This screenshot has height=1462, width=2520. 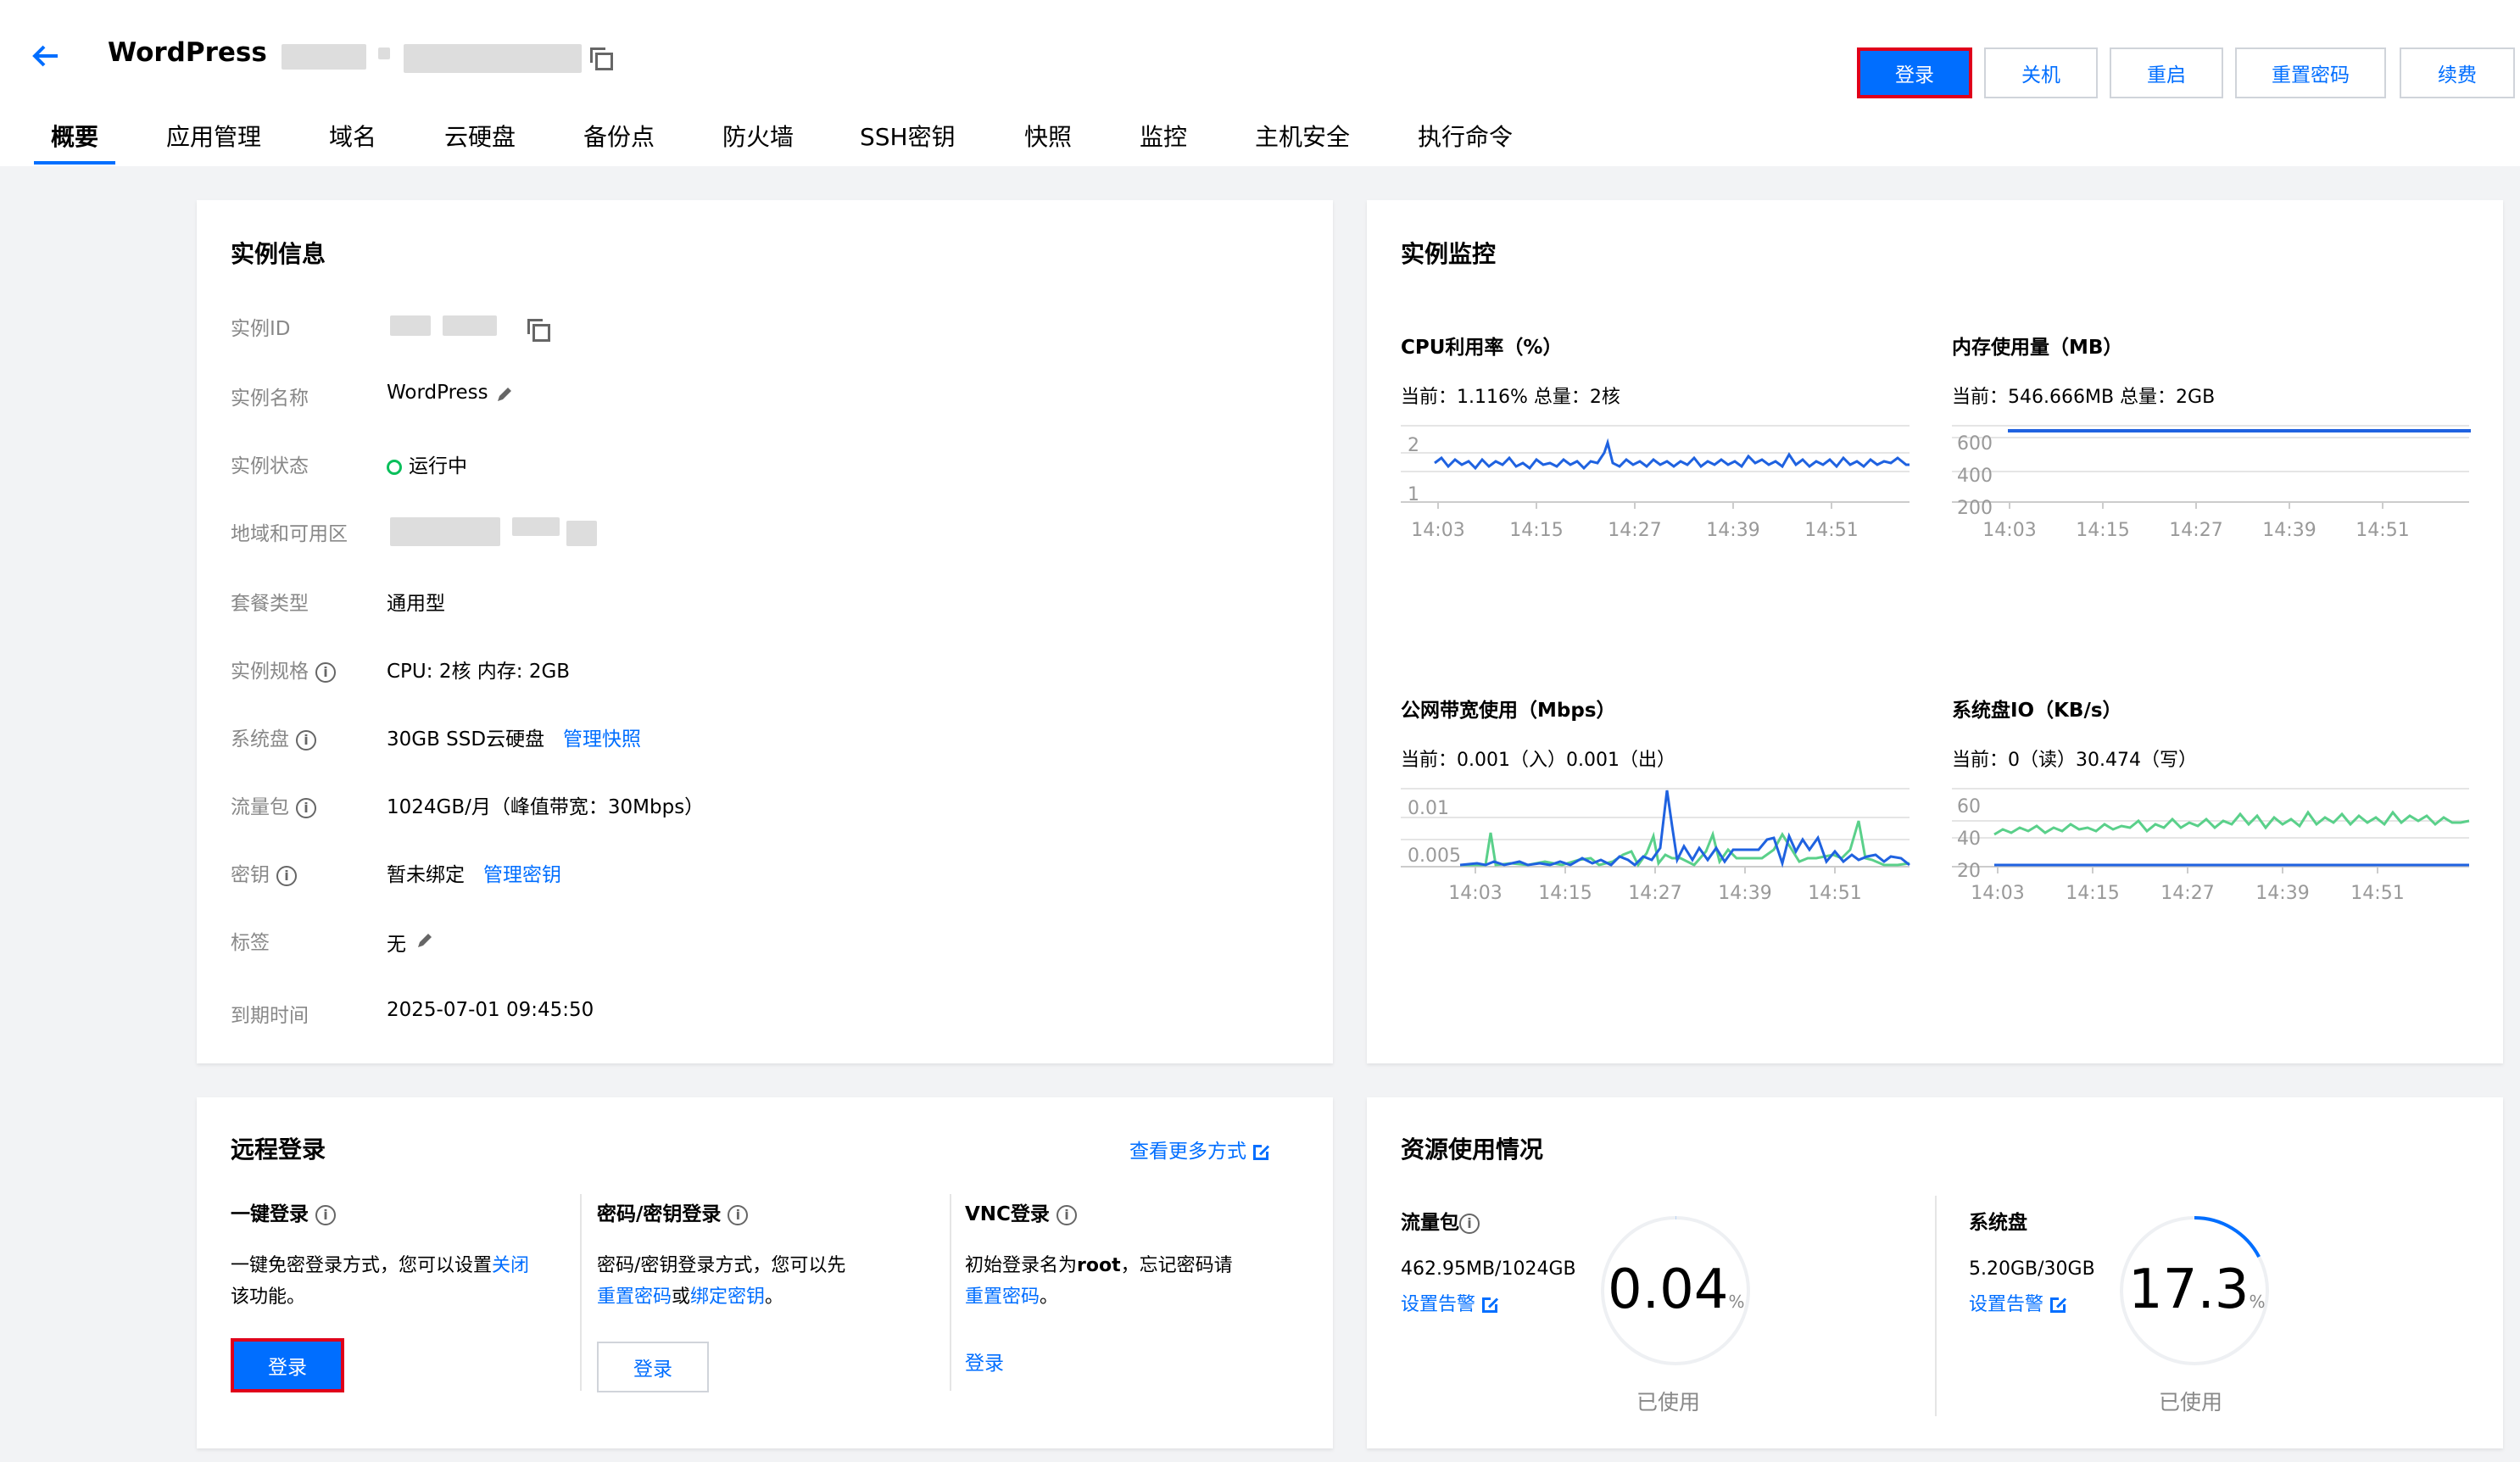 What do you see at coordinates (1565, 893) in the screenshot?
I see `bandwidth-xtick: 14:15` at bounding box center [1565, 893].